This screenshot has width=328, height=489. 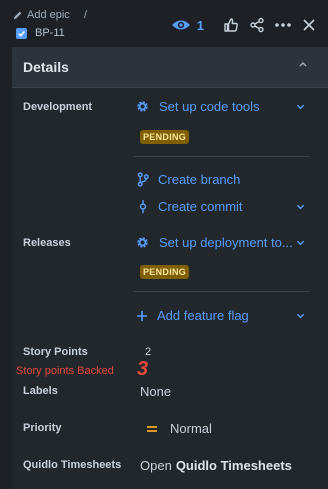 I want to click on like-button, so click(x=231, y=25).